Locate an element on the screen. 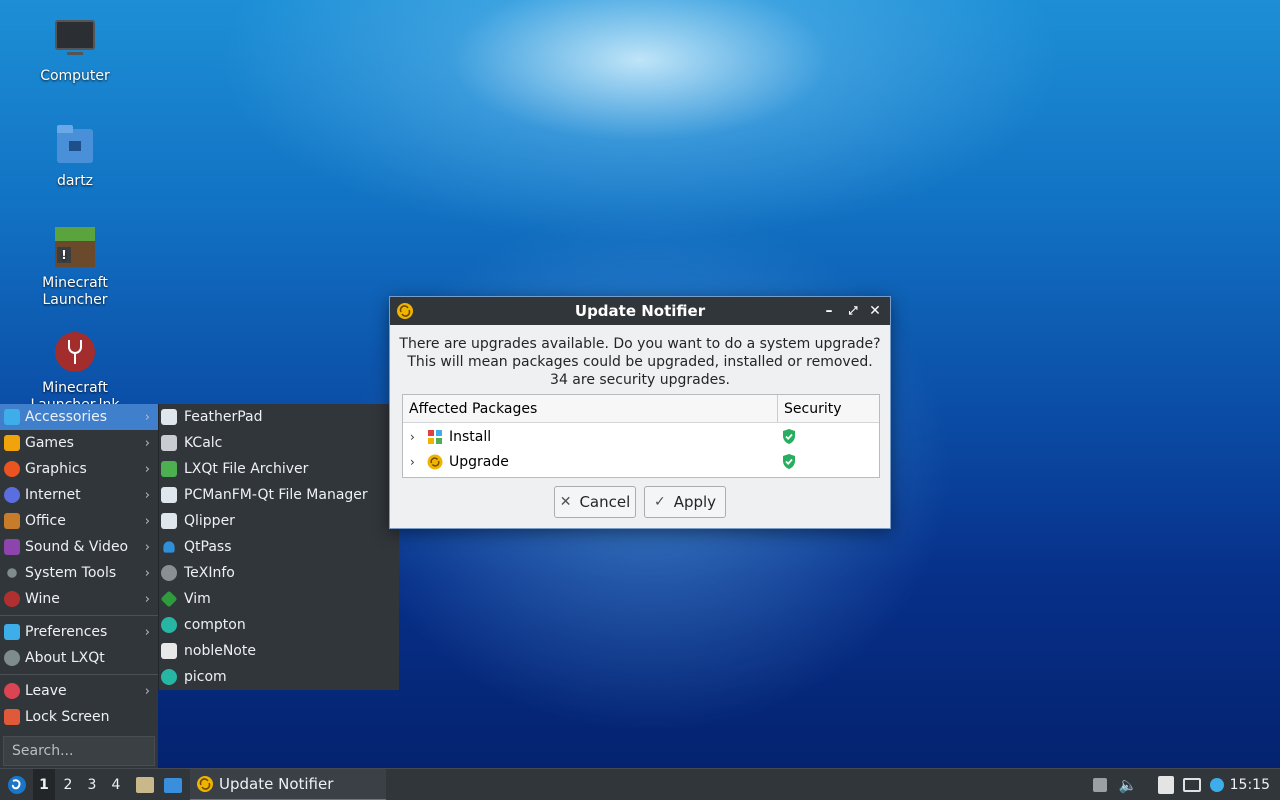 This screenshot has height=800, width=1280. menu-item-label: picom is located at coordinates (205, 677).